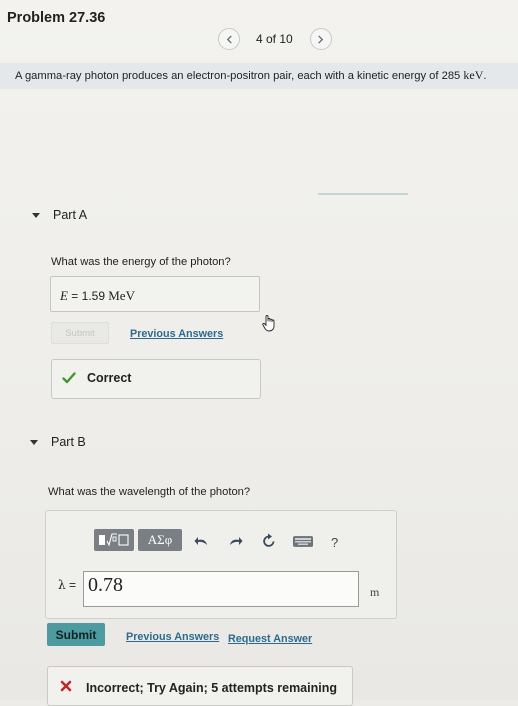  What do you see at coordinates (80, 333) in the screenshot?
I see `part-a-submit-button: Submit` at bounding box center [80, 333].